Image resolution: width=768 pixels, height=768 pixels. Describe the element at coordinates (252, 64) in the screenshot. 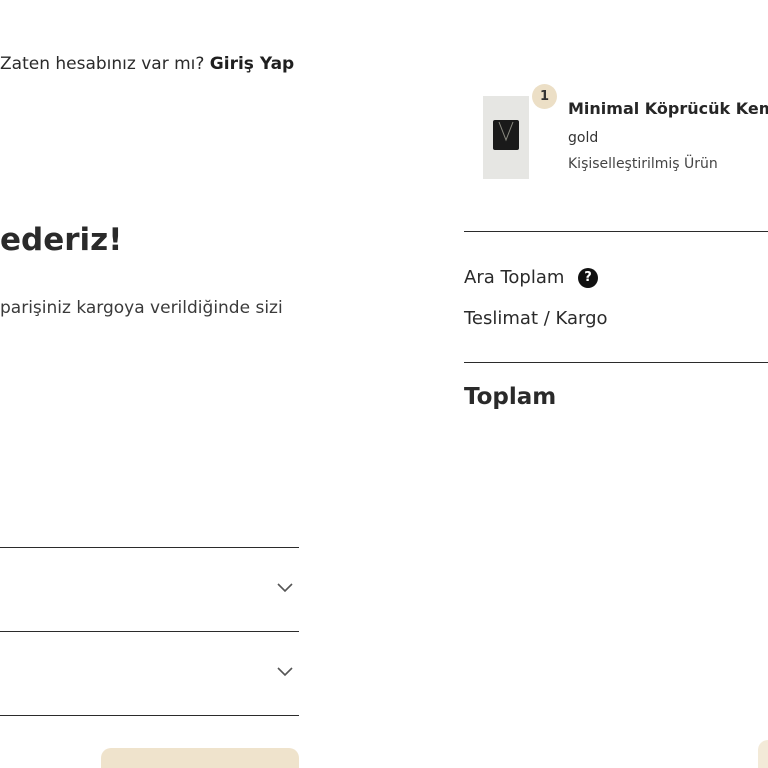

I see `login-link: Giriş Yap` at that location.